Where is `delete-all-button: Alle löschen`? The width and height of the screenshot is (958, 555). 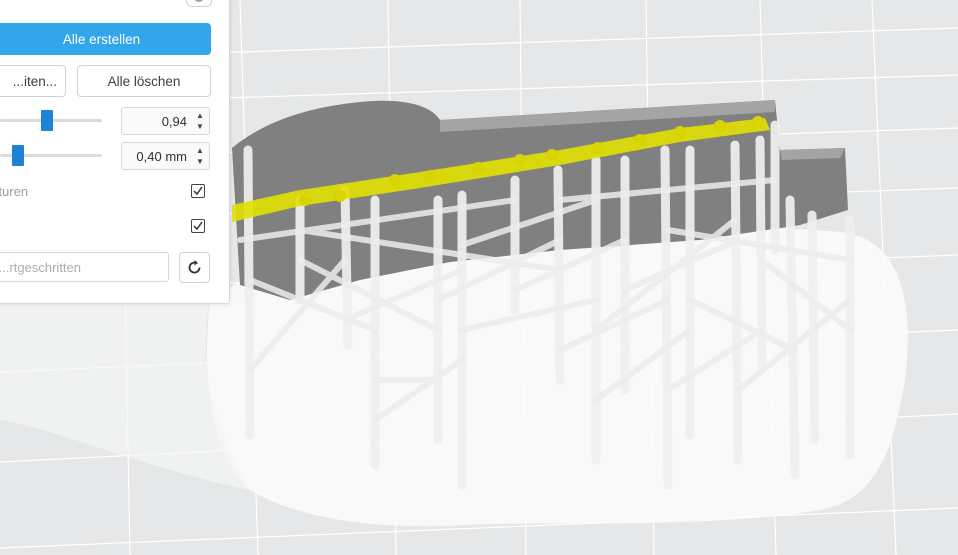 delete-all-button: Alle löschen is located at coordinates (144, 81).